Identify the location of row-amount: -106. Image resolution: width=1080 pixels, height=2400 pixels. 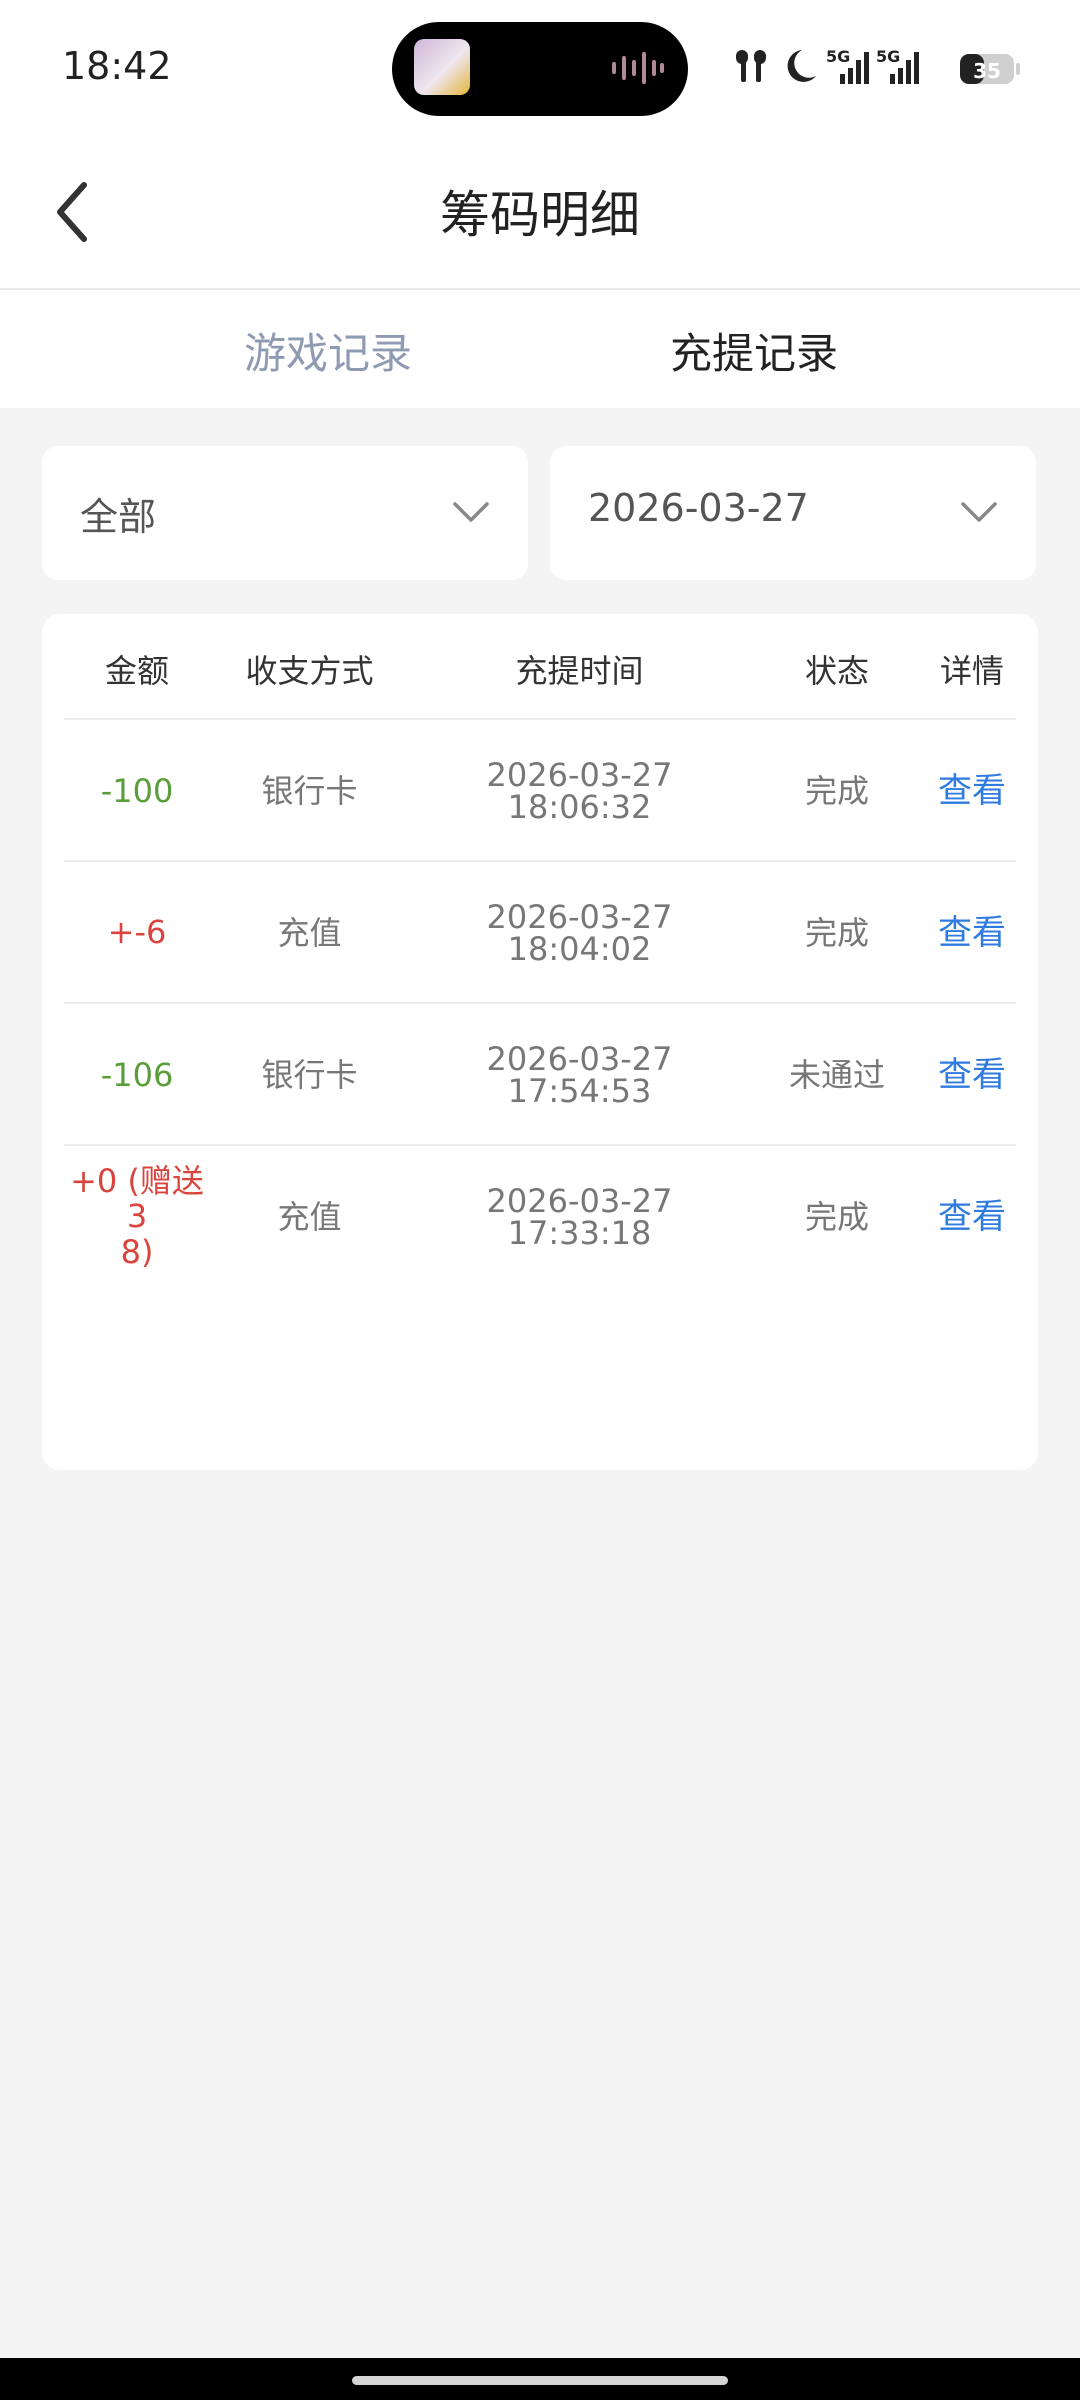
(137, 1075).